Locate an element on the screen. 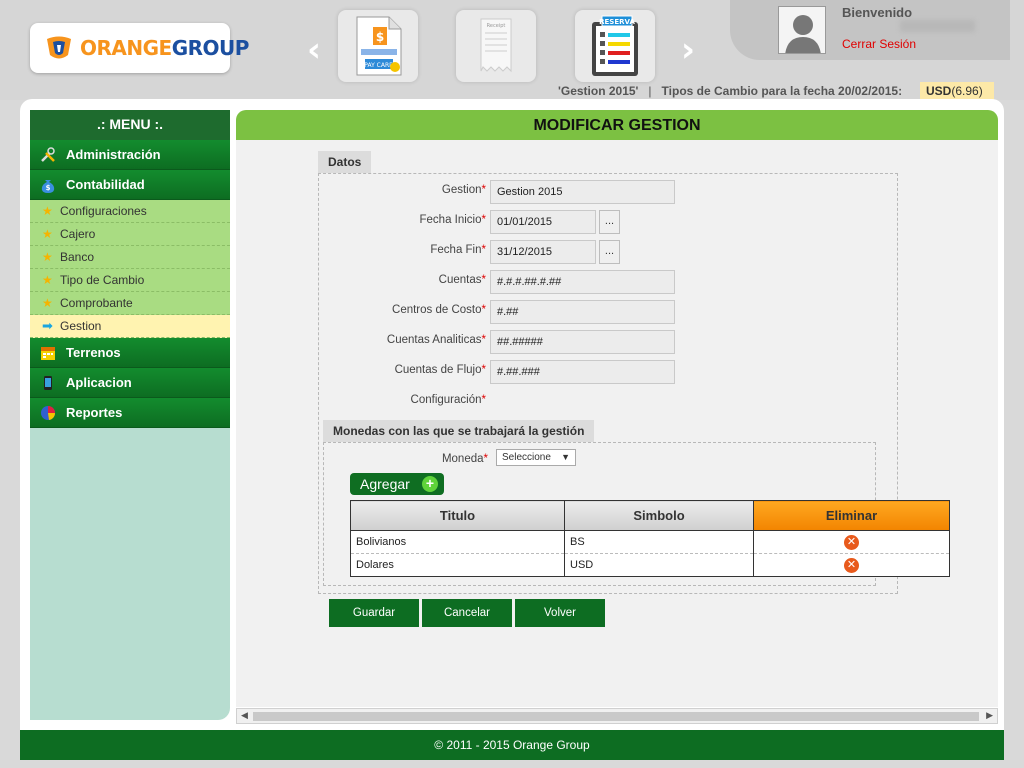 This screenshot has height=768, width=1024. logout-link: Cerrar Sesión is located at coordinates (879, 44).